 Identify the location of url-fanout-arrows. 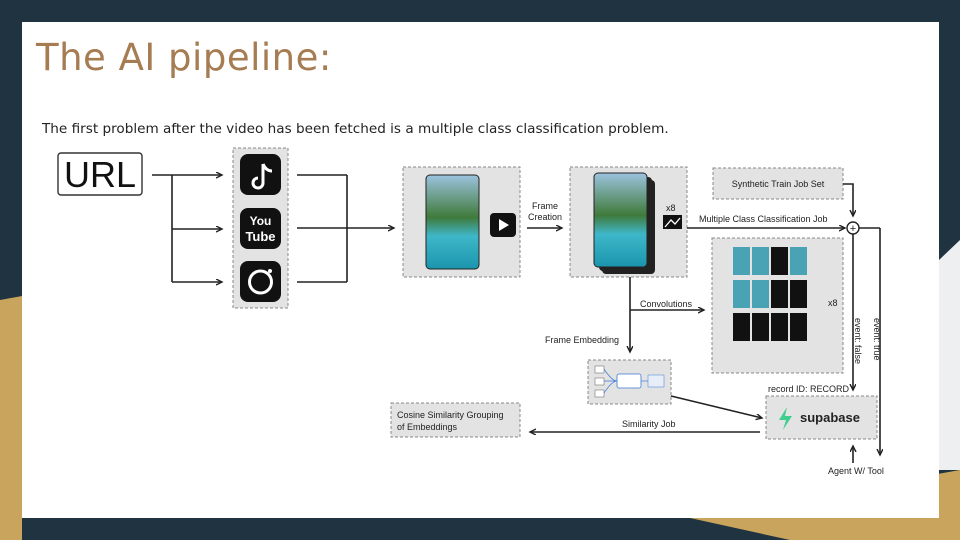
(187, 228).